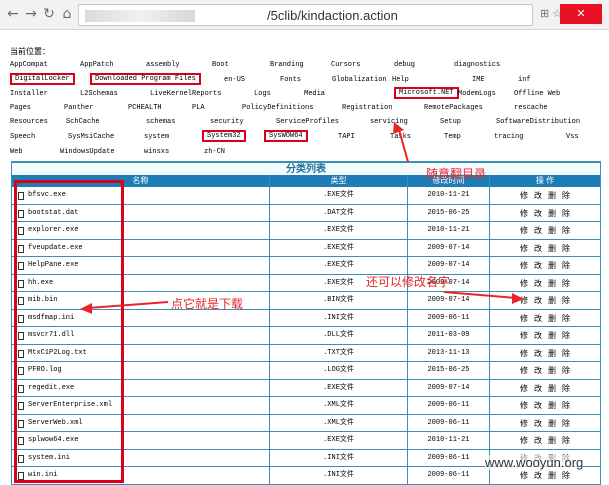 The width and height of the screenshot is (609, 485). Describe the element at coordinates (140, 16) in the screenshot. I see `blurred-host` at that location.